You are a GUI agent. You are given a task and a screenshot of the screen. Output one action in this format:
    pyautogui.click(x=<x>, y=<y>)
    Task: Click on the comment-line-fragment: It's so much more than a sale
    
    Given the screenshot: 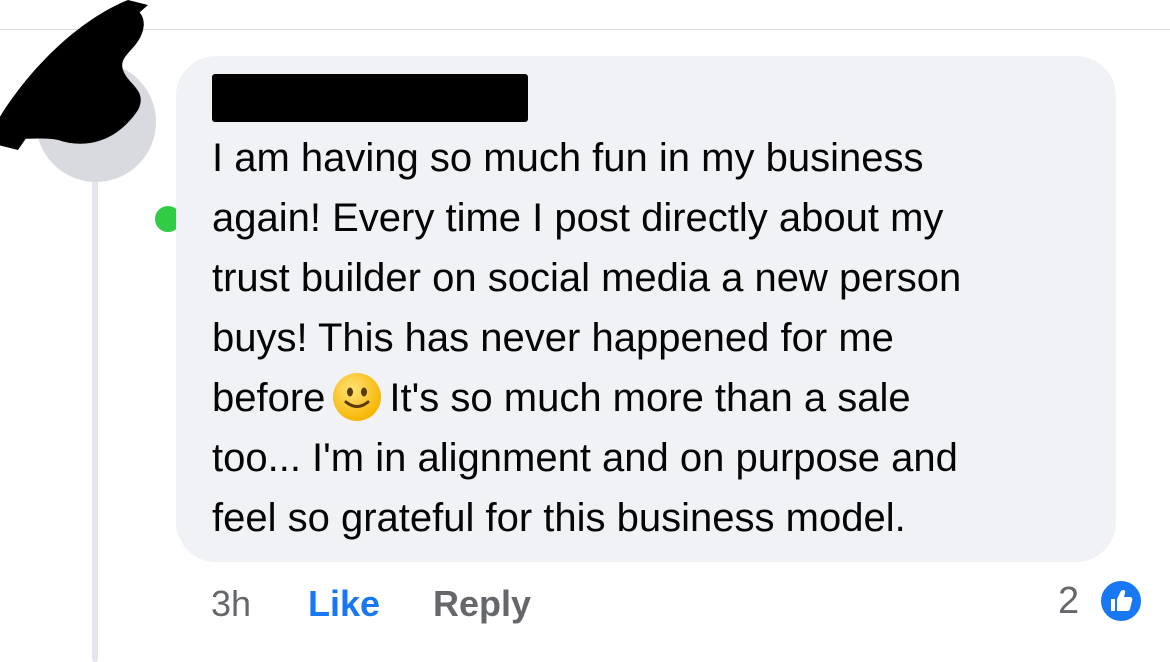 What is the action you would take?
    pyautogui.click(x=650, y=398)
    